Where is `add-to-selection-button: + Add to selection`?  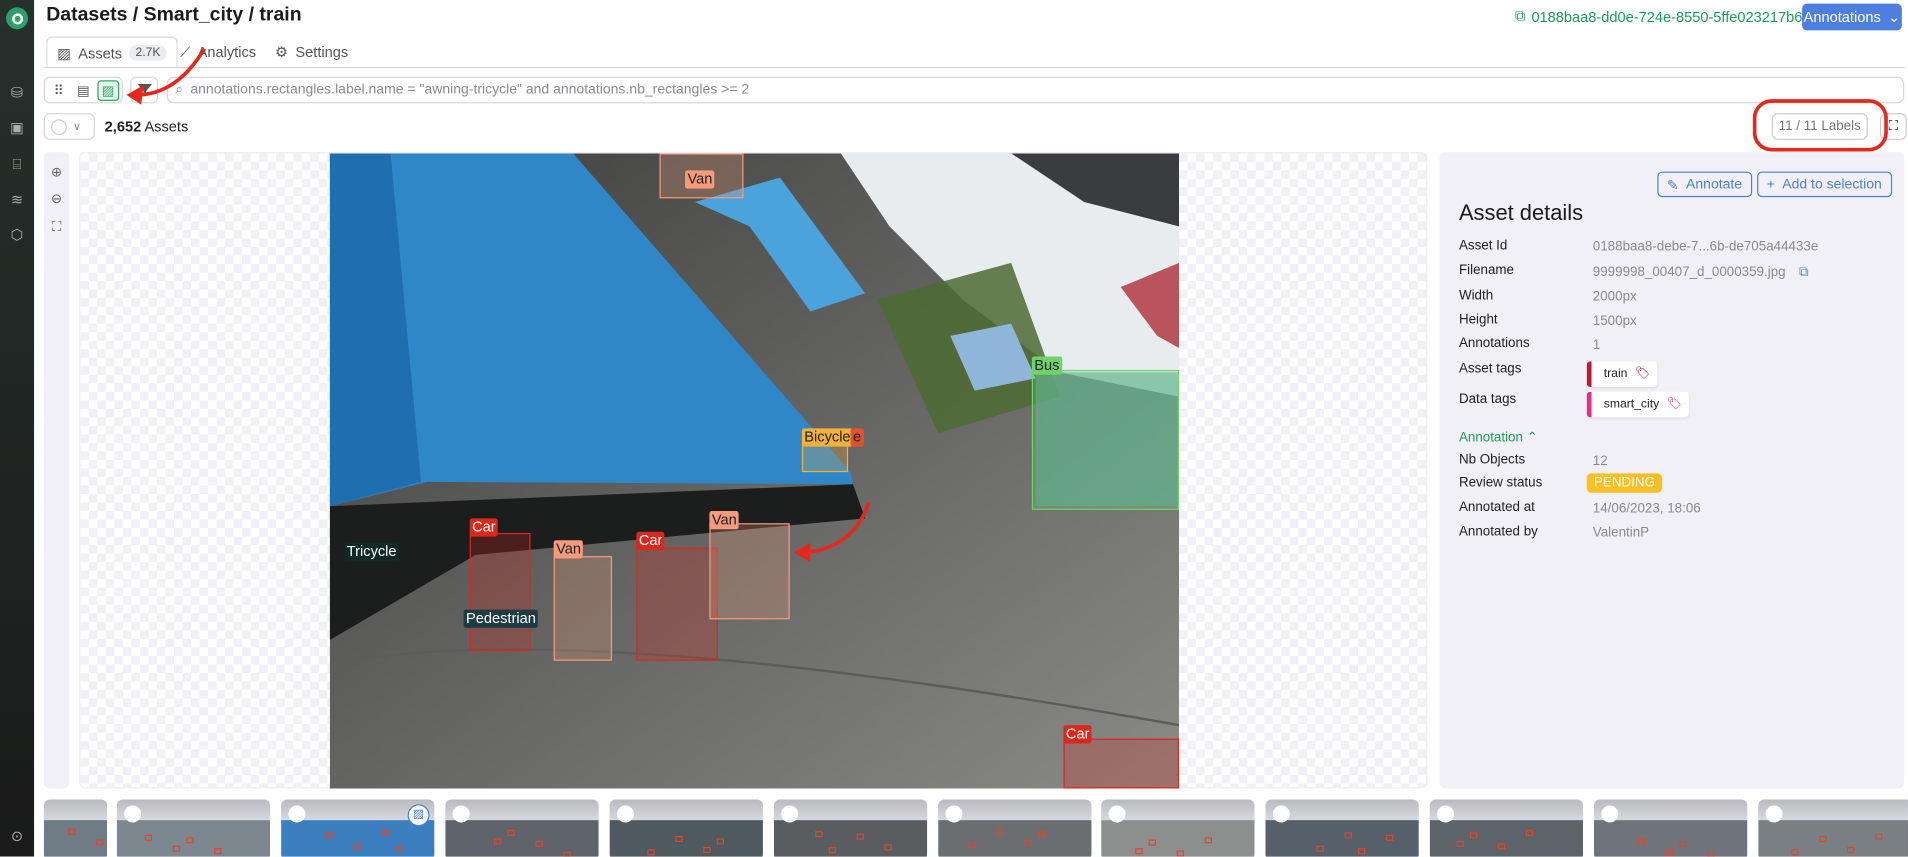
add-to-selection-button: + Add to selection is located at coordinates (1824, 184).